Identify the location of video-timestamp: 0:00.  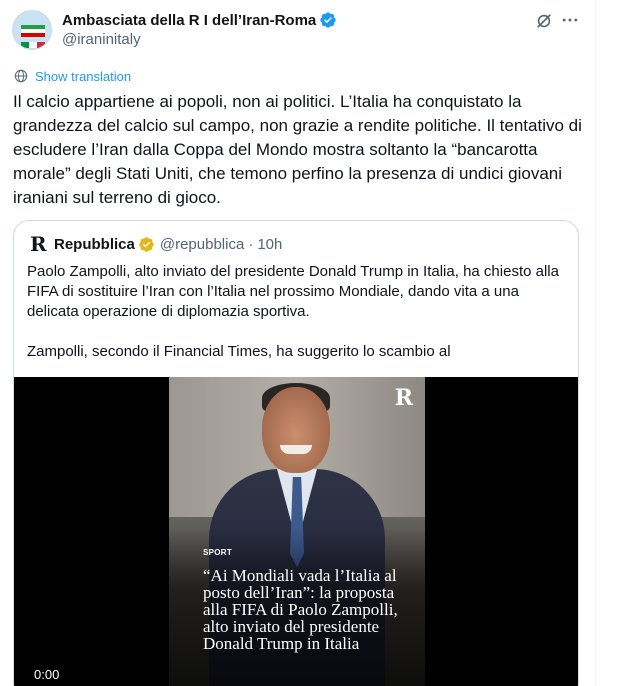
(47, 674).